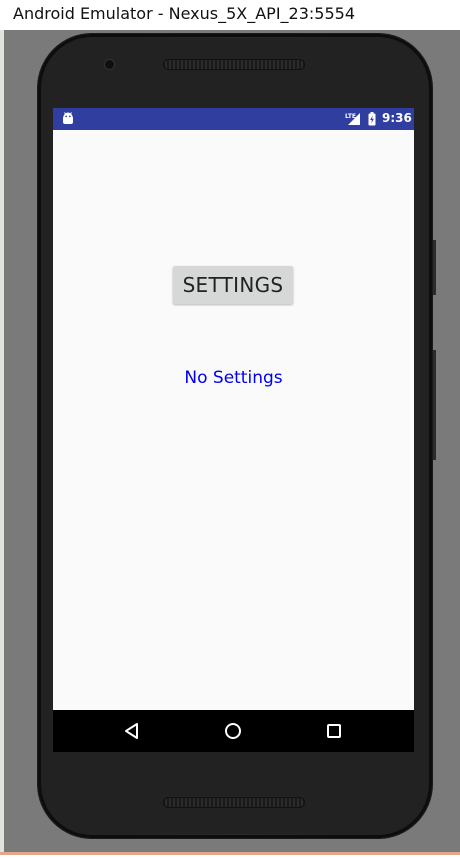  Describe the element at coordinates (334, 731) in the screenshot. I see `recents-icon` at that location.